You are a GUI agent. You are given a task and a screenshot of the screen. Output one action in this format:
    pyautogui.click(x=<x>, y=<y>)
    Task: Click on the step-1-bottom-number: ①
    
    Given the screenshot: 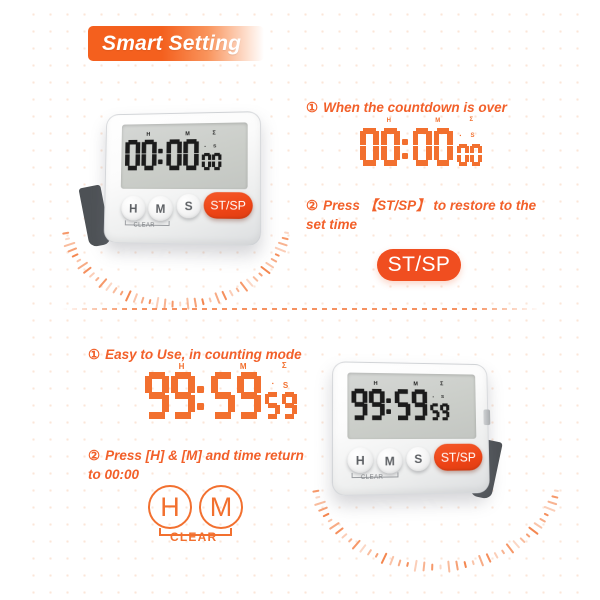 What is the action you would take?
    pyautogui.click(x=94, y=354)
    